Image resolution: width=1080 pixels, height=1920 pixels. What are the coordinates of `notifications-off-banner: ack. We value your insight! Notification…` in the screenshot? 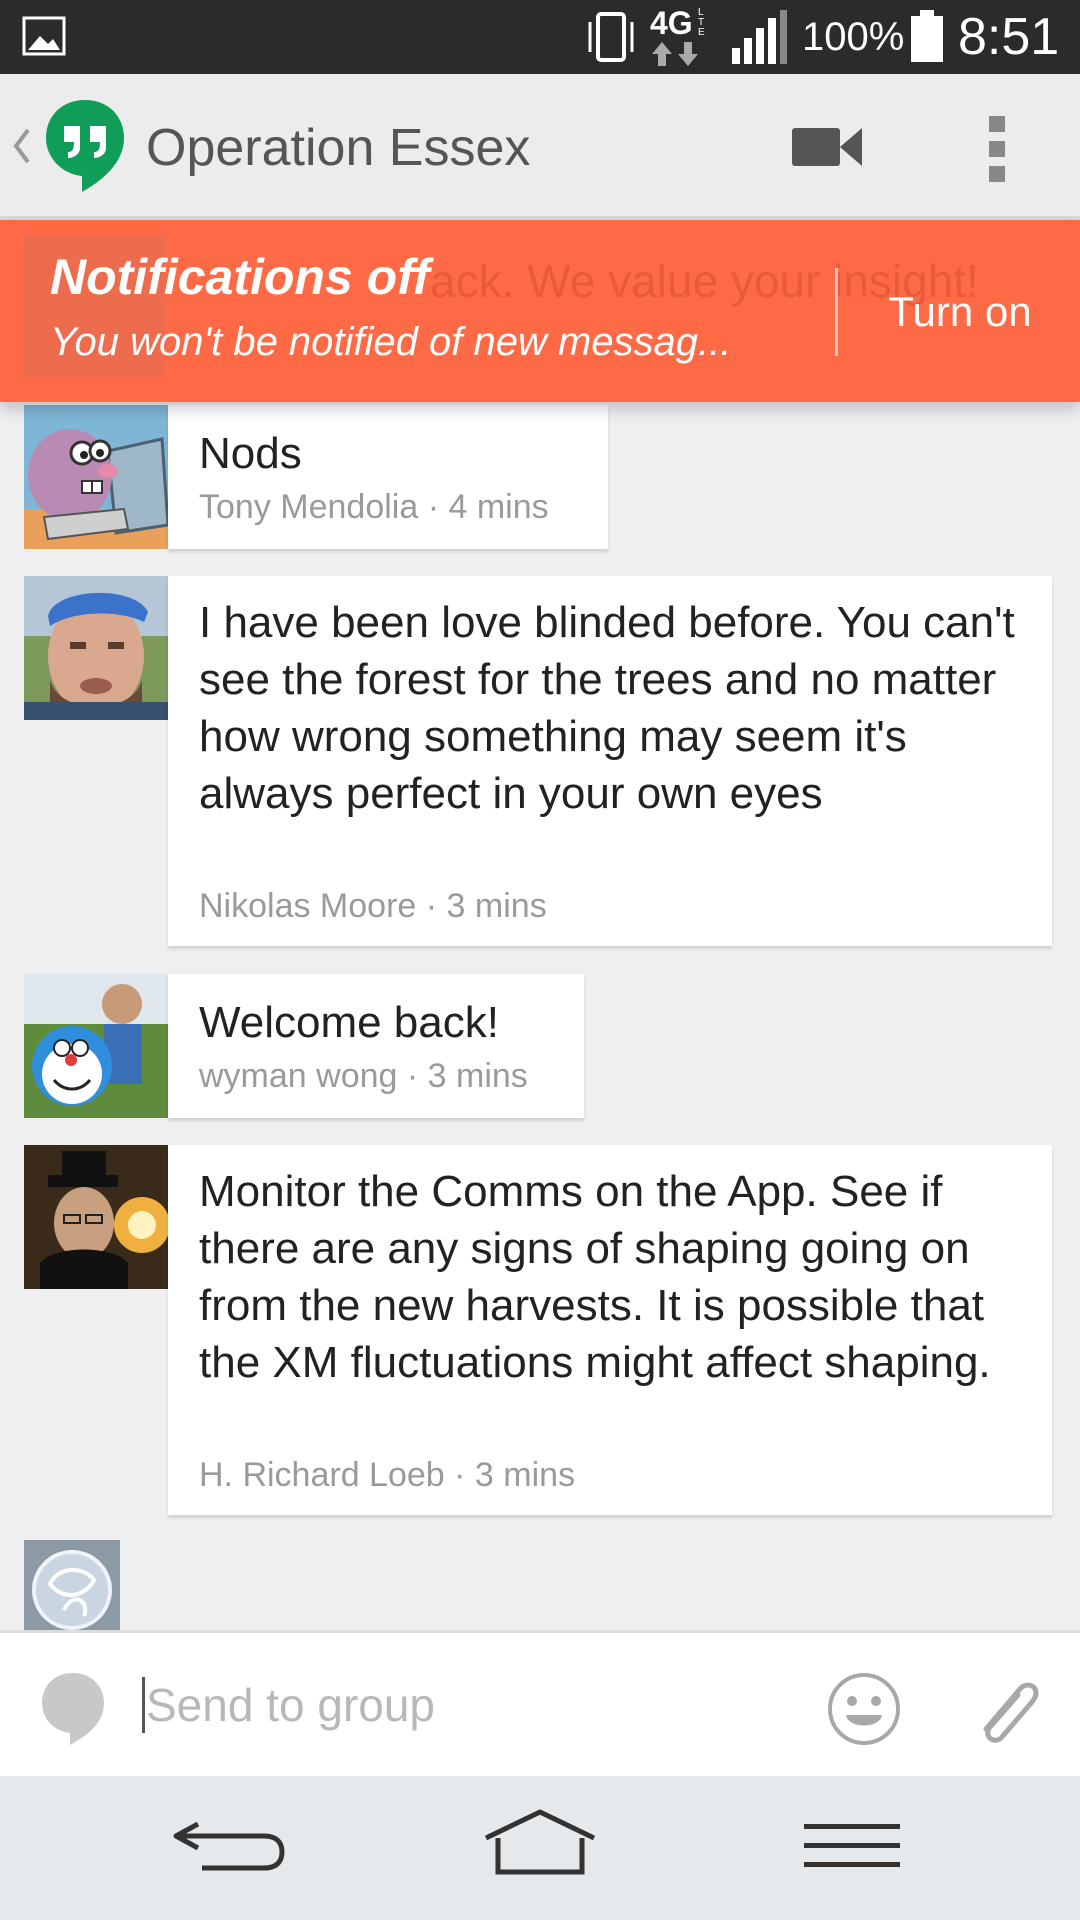 It's located at (540, 311).